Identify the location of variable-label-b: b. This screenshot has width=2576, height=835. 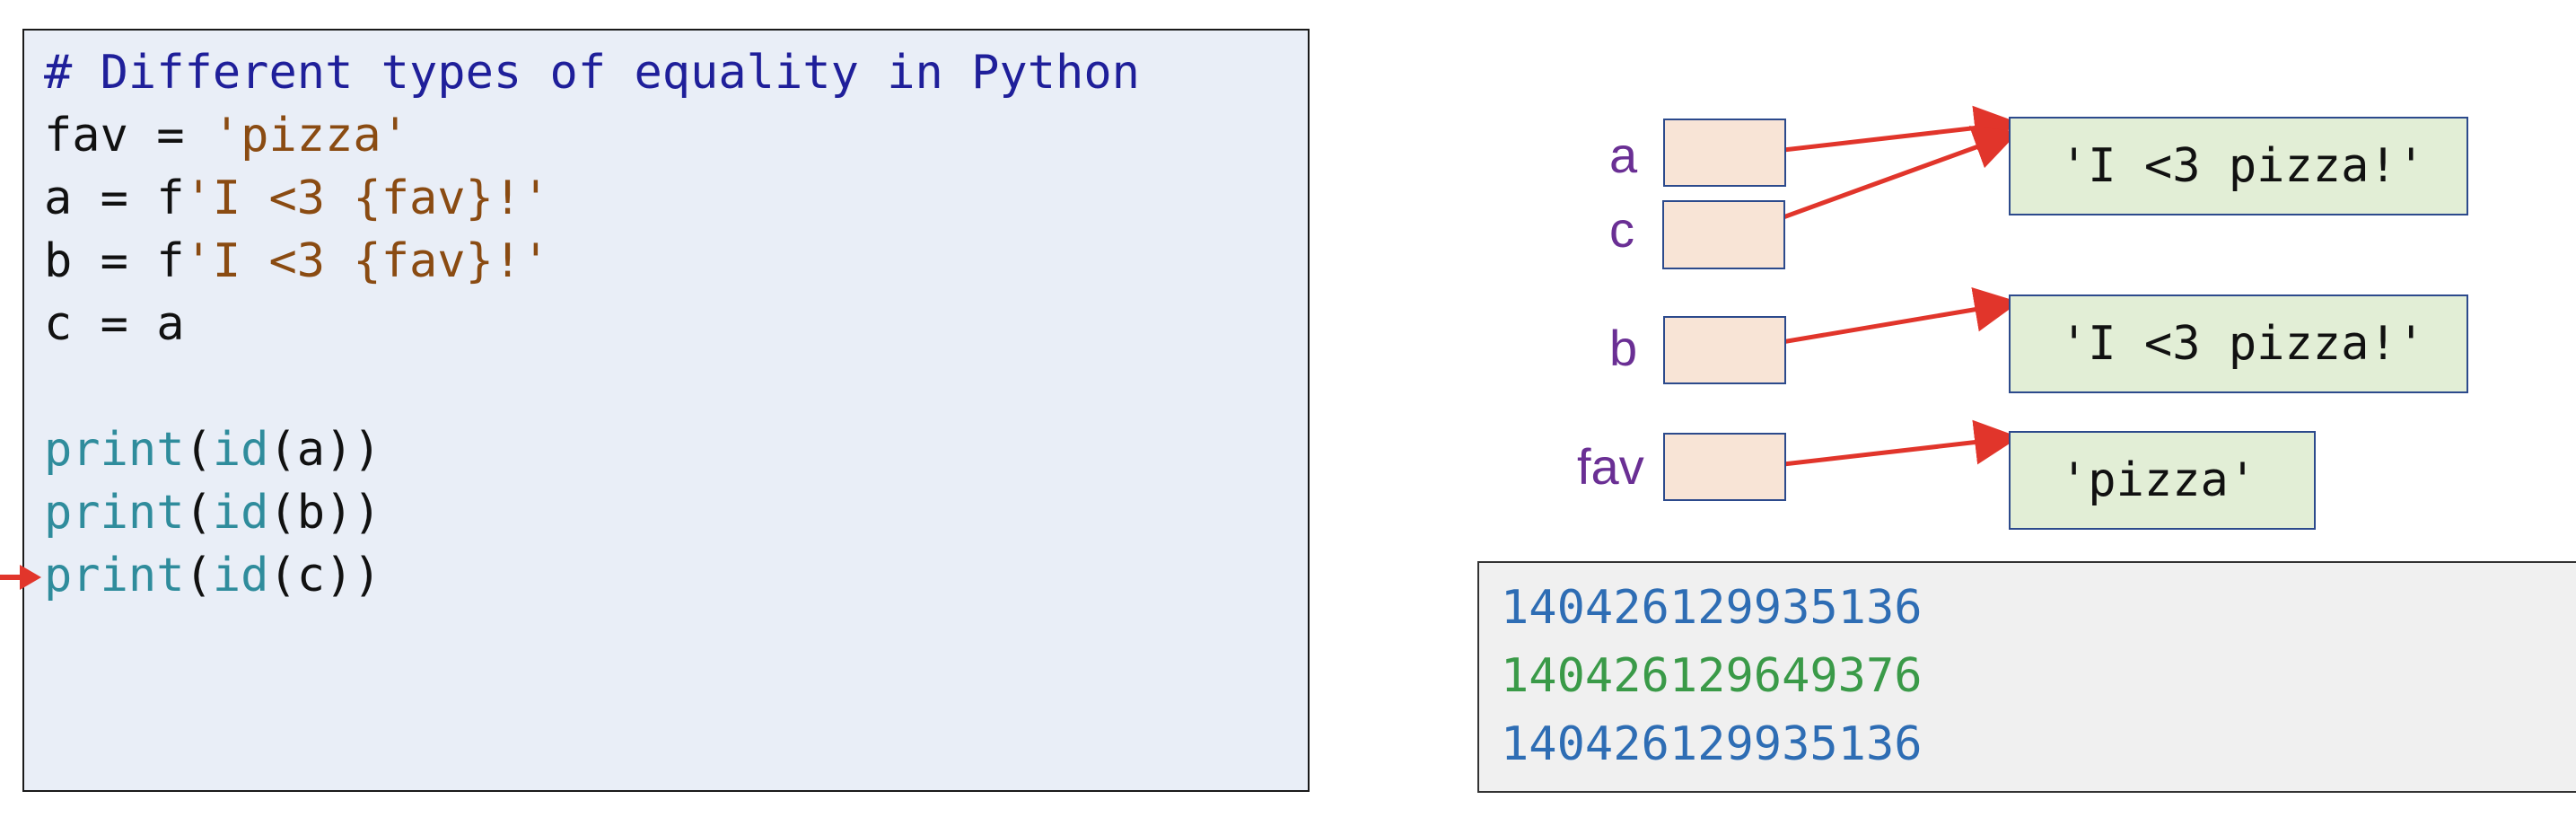
(1623, 348).